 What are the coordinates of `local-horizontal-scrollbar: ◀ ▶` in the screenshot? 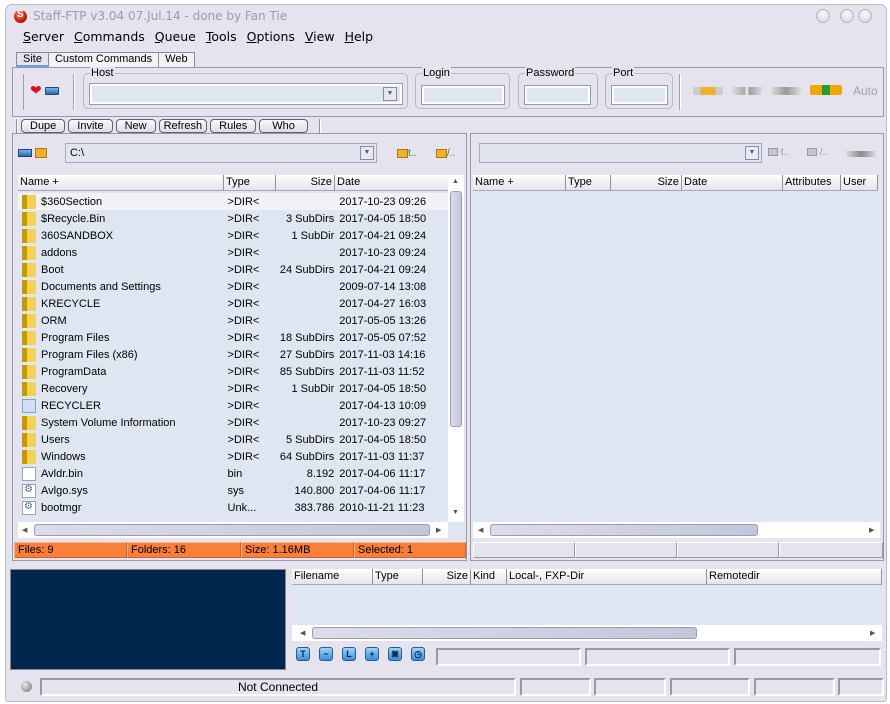 It's located at (233, 530).